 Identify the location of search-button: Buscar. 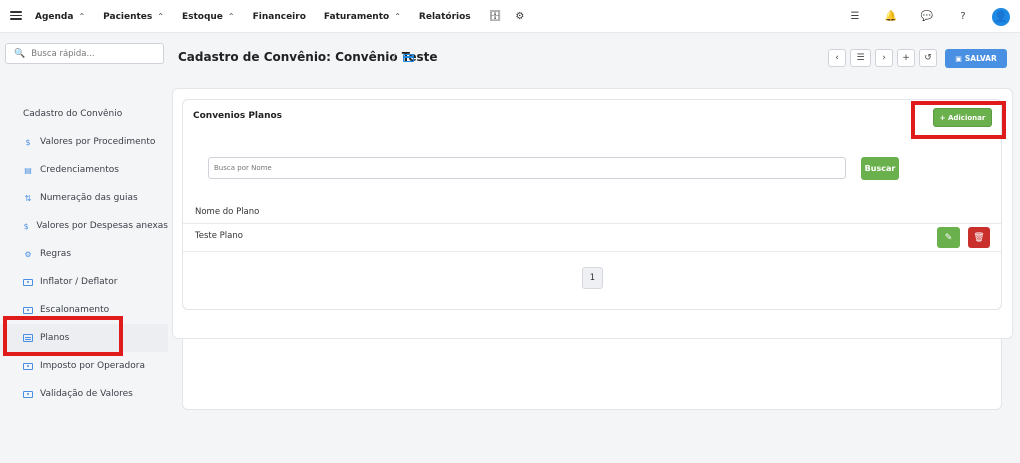
(880, 168).